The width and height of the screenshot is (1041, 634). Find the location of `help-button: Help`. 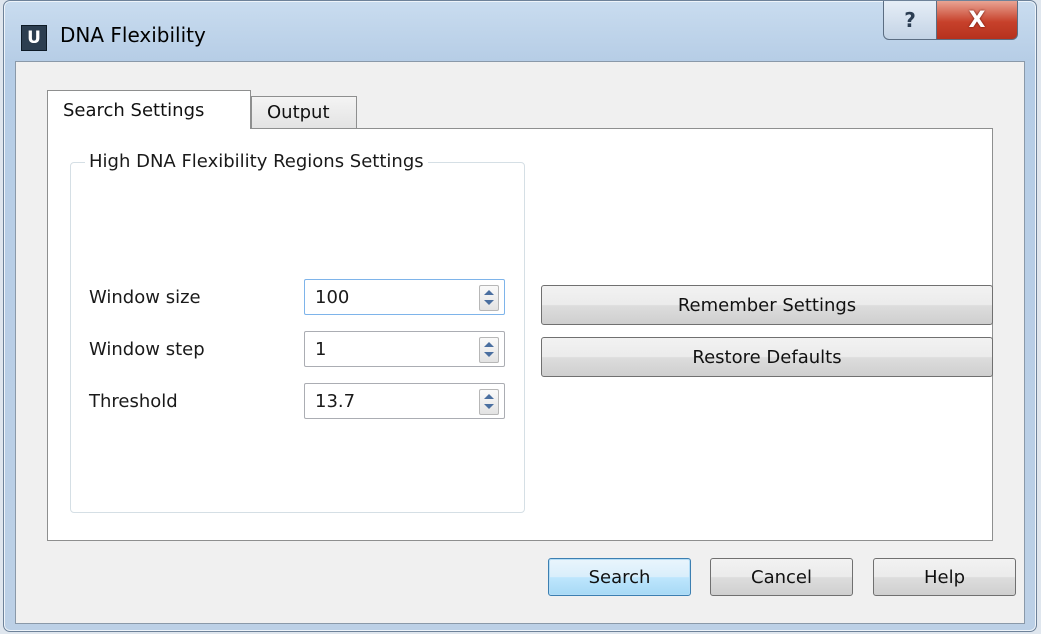

help-button: Help is located at coordinates (944, 577).